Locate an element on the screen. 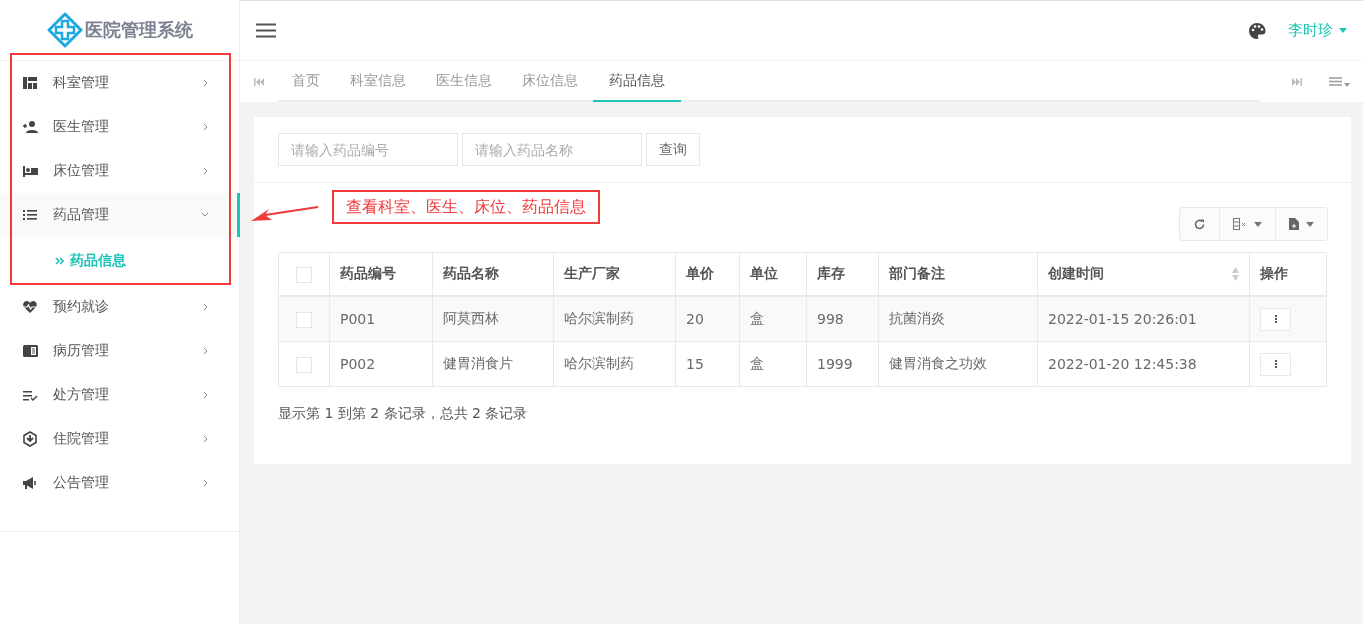 This screenshot has width=1363, height=624. first-page-icon is located at coordinates (259, 81).